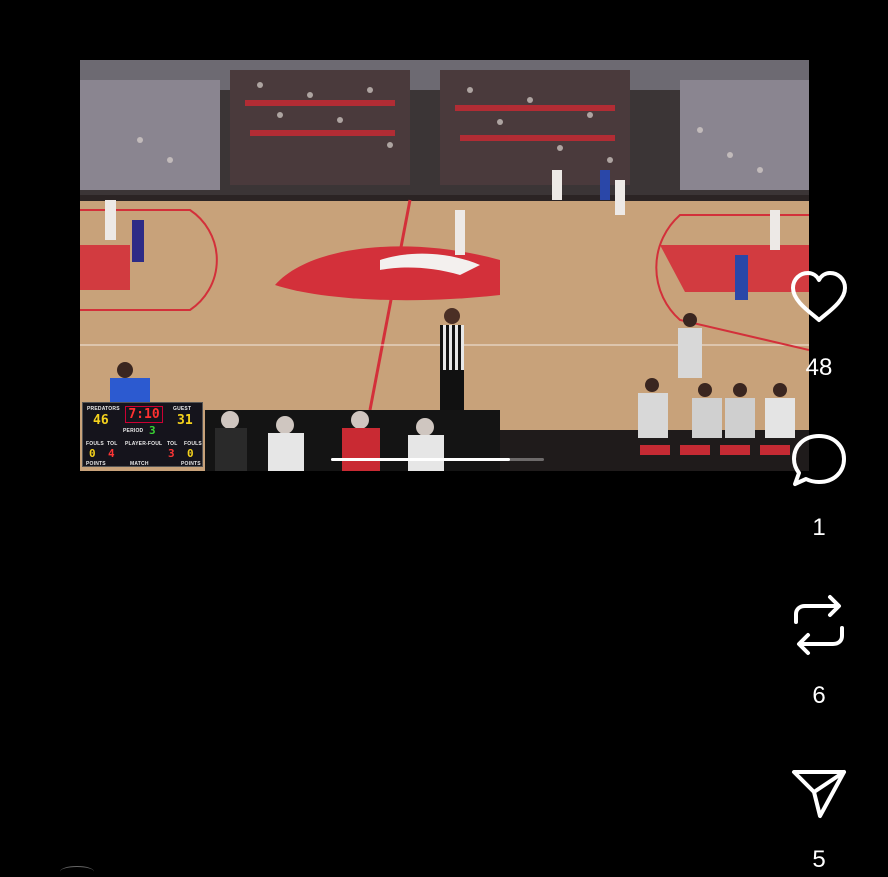 This screenshot has height=877, width=888. What do you see at coordinates (819, 627) in the screenshot?
I see `repost-icon` at bounding box center [819, 627].